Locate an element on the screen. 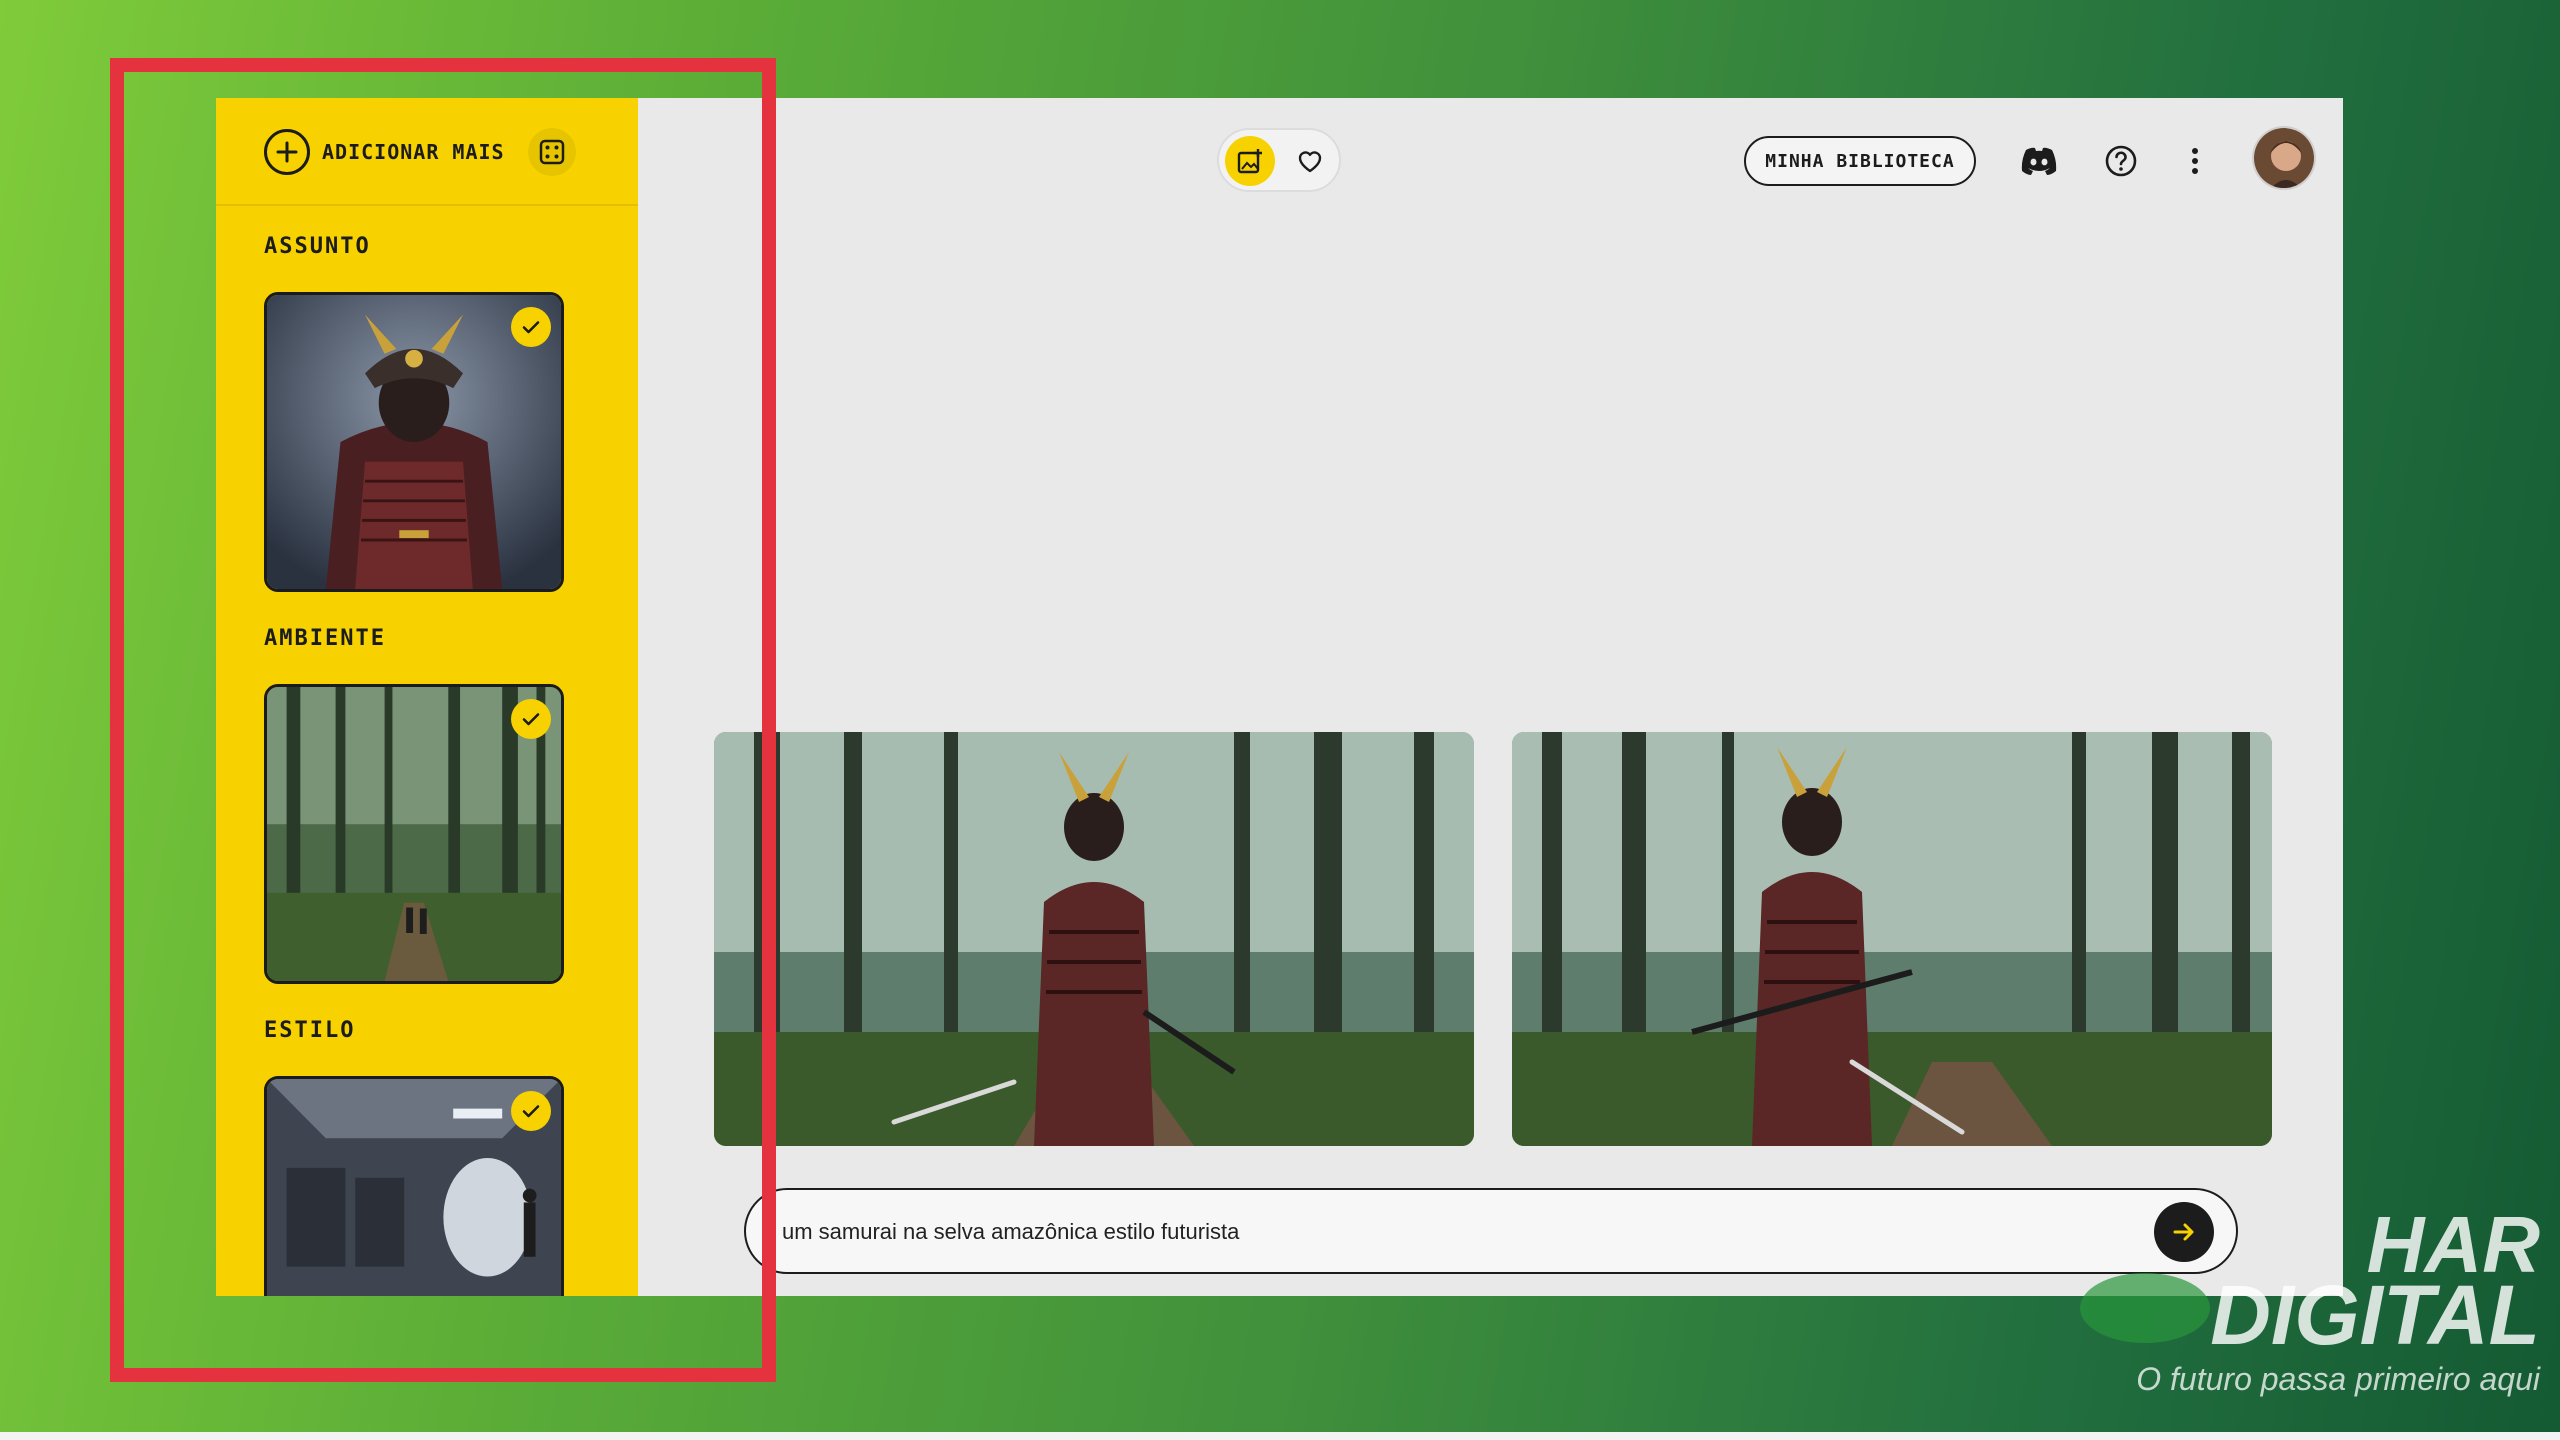 The image size is (2560, 1440). help-icon is located at coordinates (2121, 161).